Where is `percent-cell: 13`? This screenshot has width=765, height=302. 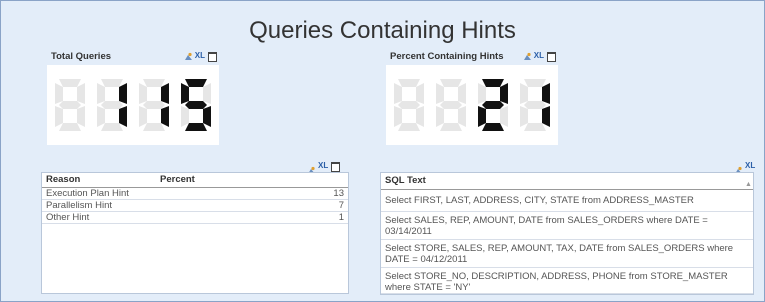 percent-cell: 13 is located at coordinates (338, 193).